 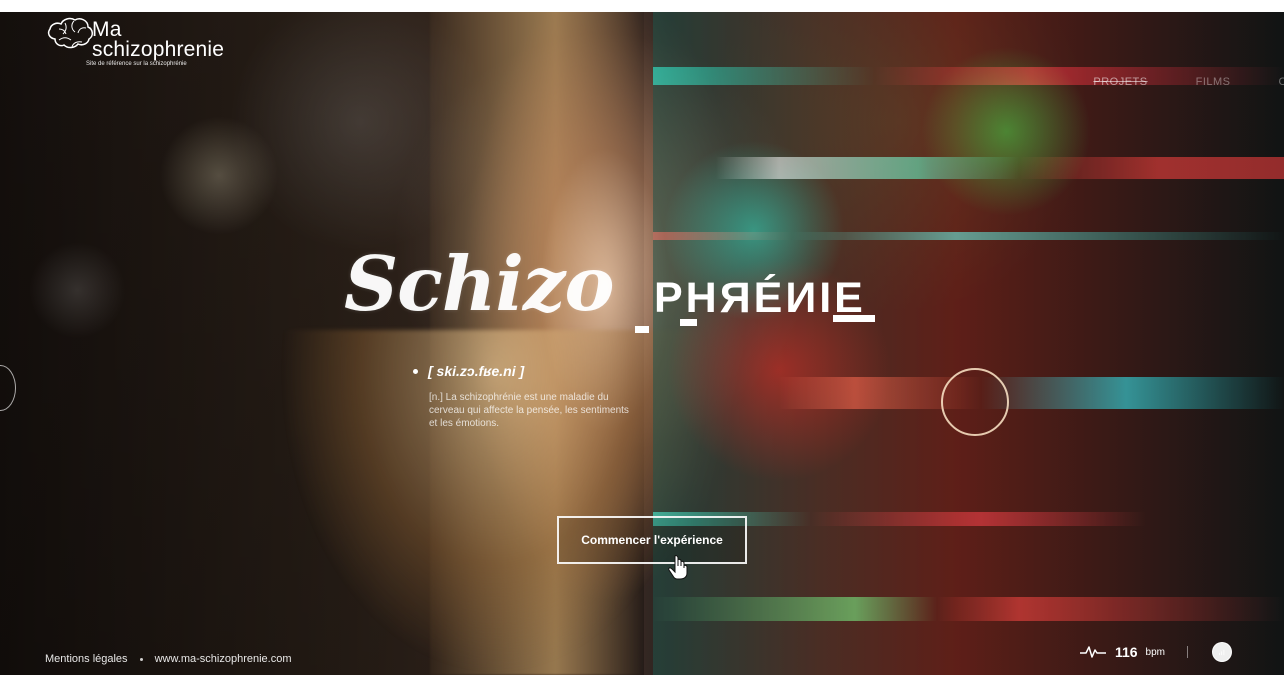 What do you see at coordinates (1213, 82) in the screenshot?
I see `nav-item-films: FILMS` at bounding box center [1213, 82].